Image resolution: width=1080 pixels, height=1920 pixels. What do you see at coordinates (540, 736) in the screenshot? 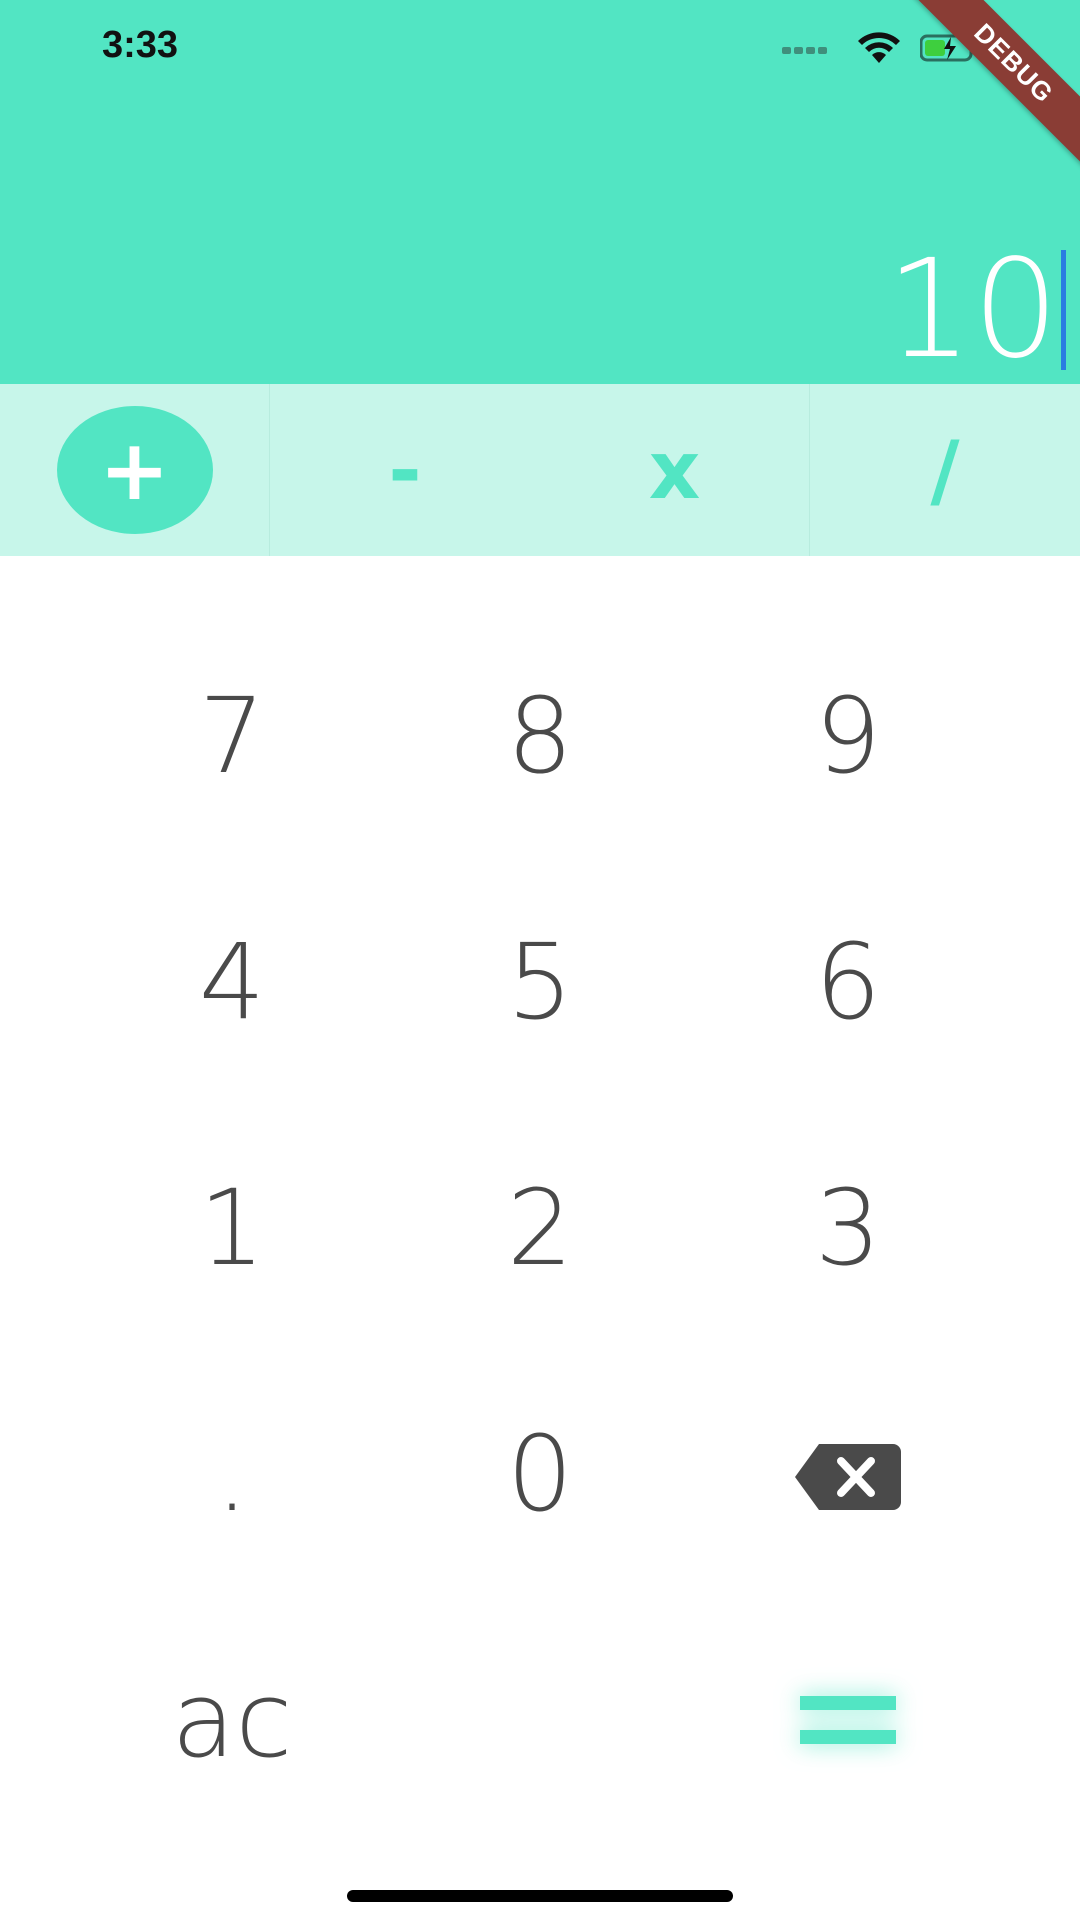
I see `key-8: 8` at bounding box center [540, 736].